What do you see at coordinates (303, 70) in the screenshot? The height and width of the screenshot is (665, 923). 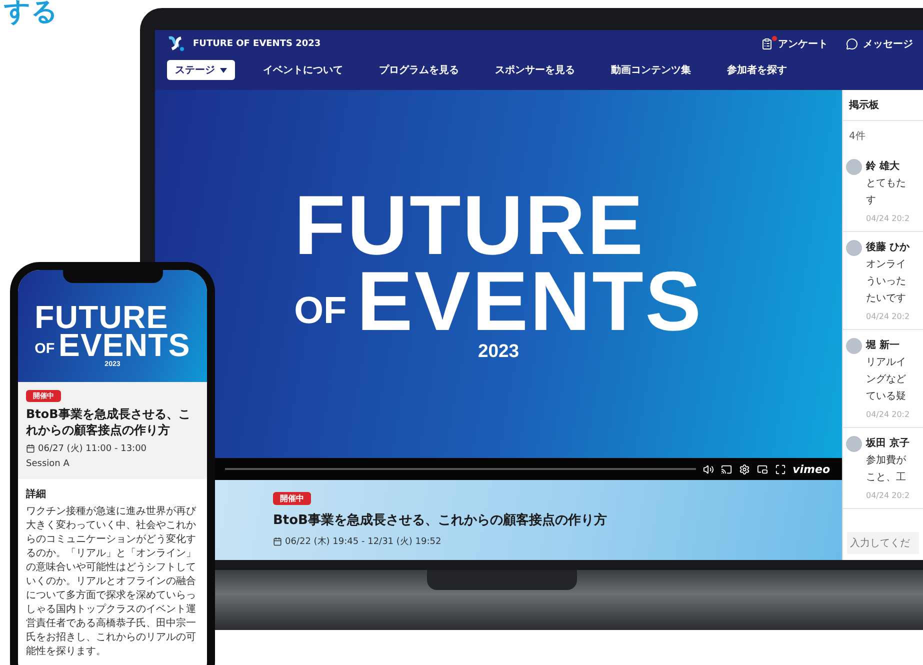 I see `nav-tab: イベントについて` at bounding box center [303, 70].